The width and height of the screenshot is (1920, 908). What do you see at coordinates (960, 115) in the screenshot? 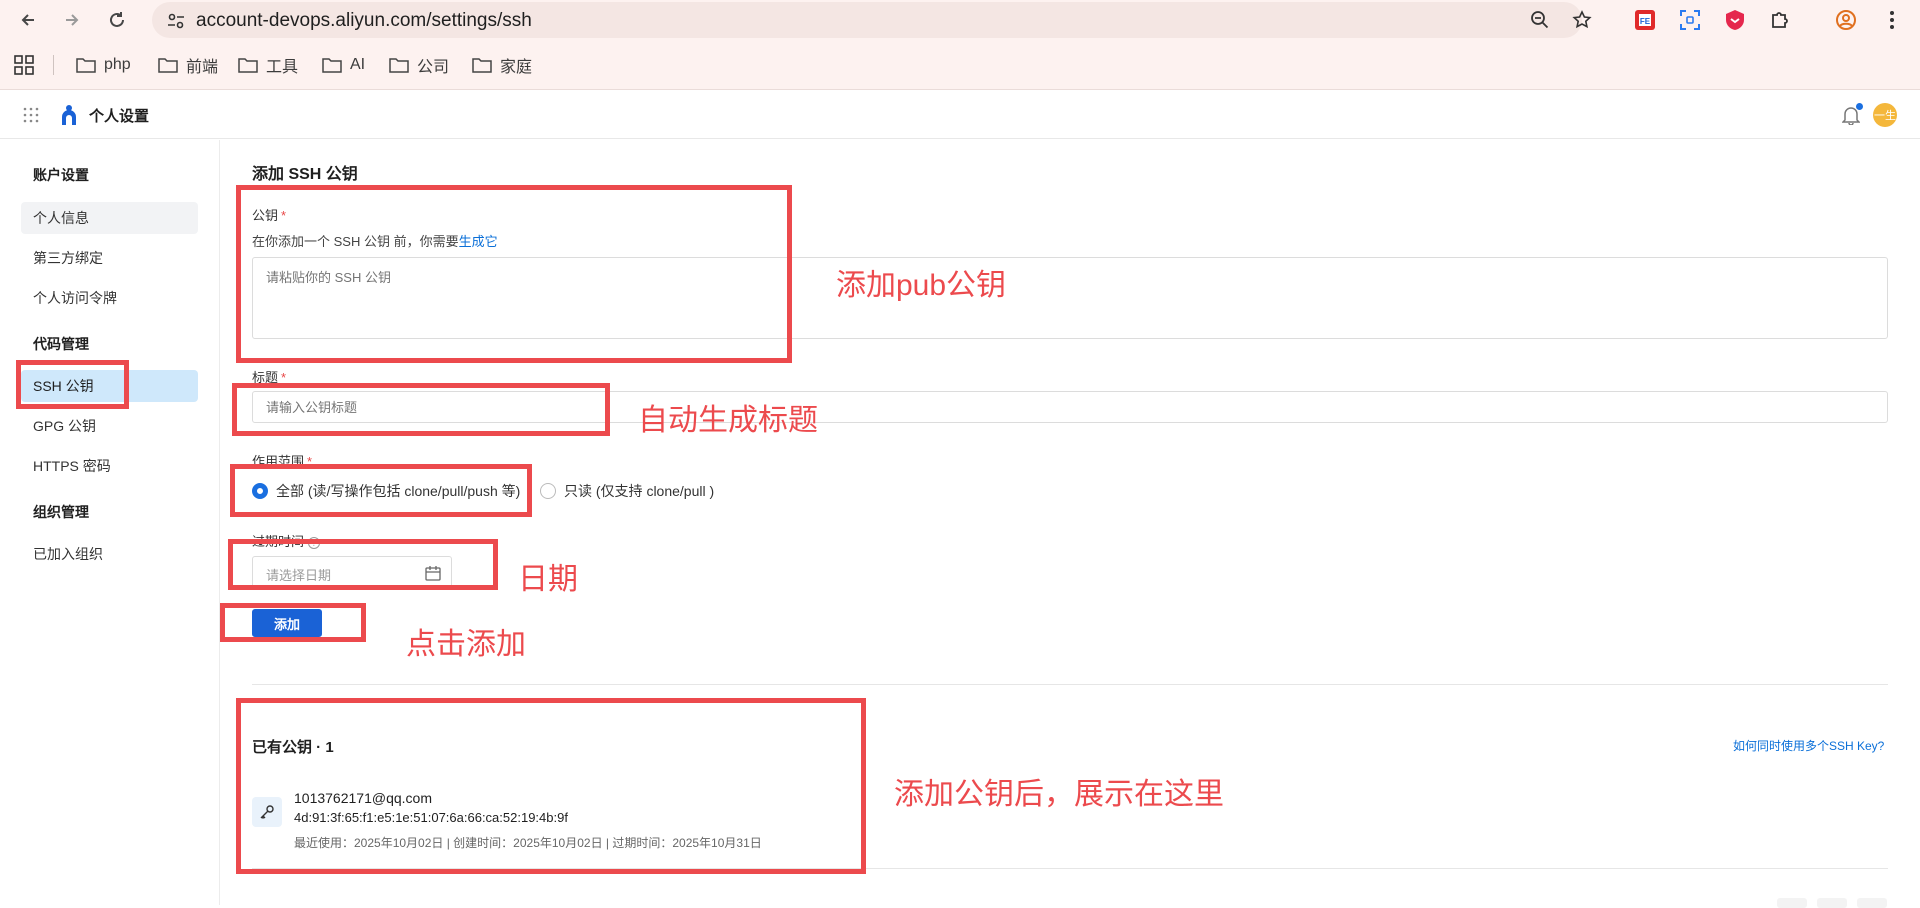
I see `app-header: 个人设置 一生` at bounding box center [960, 115].